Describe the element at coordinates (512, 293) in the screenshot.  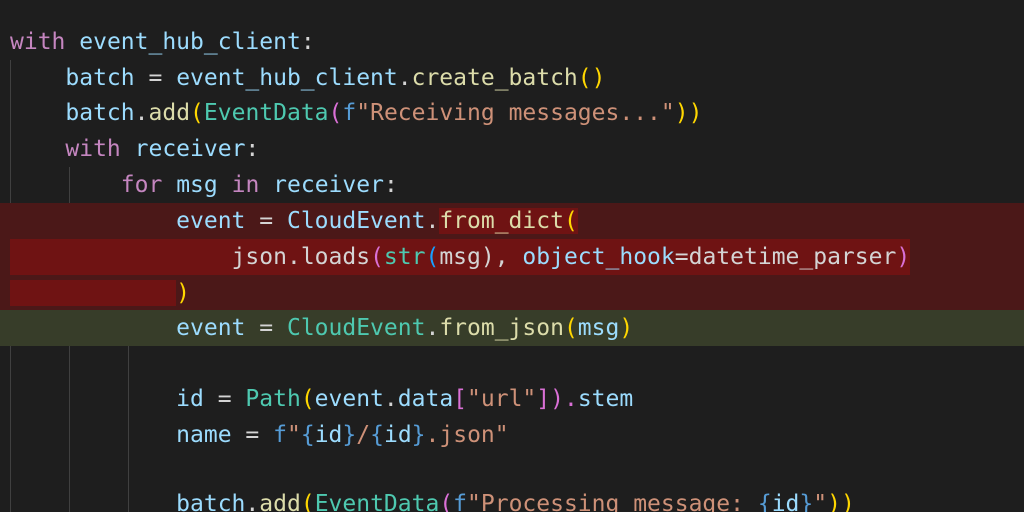
I see `code-line-8-removed: )` at that location.